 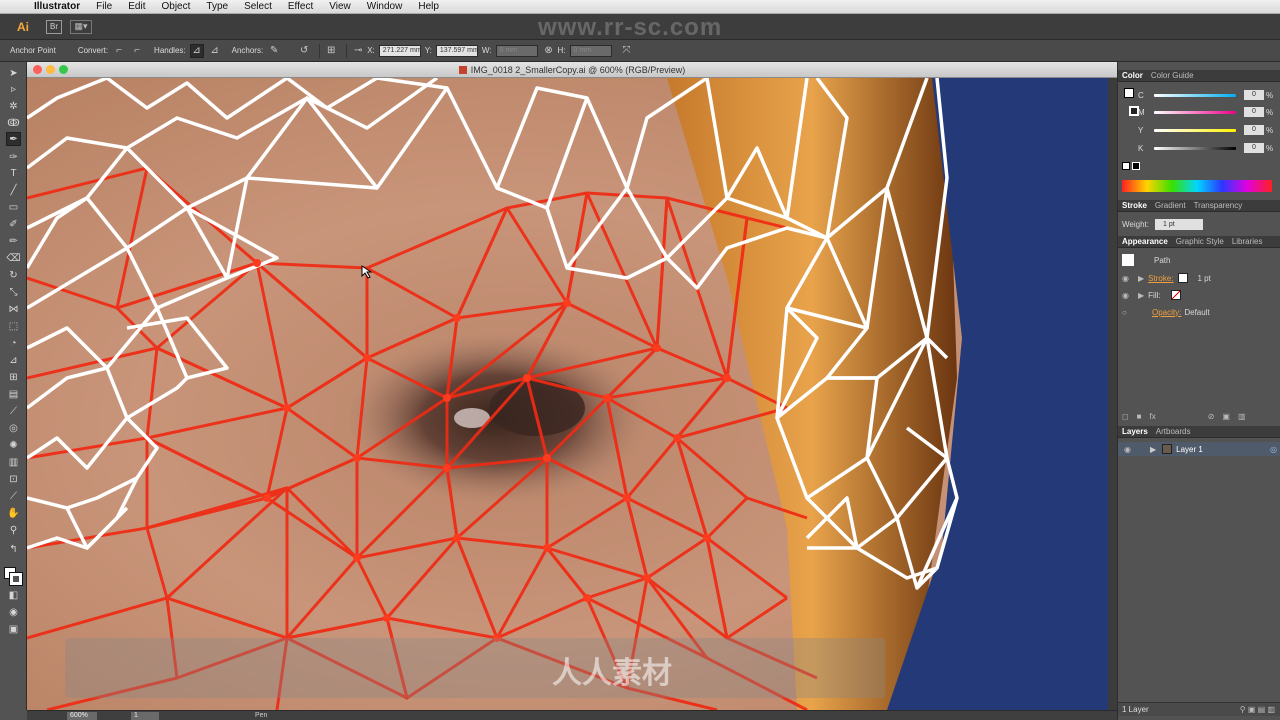 What do you see at coordinates (358, 51) in the screenshot?
I see `transform-icon: ⊸` at bounding box center [358, 51].